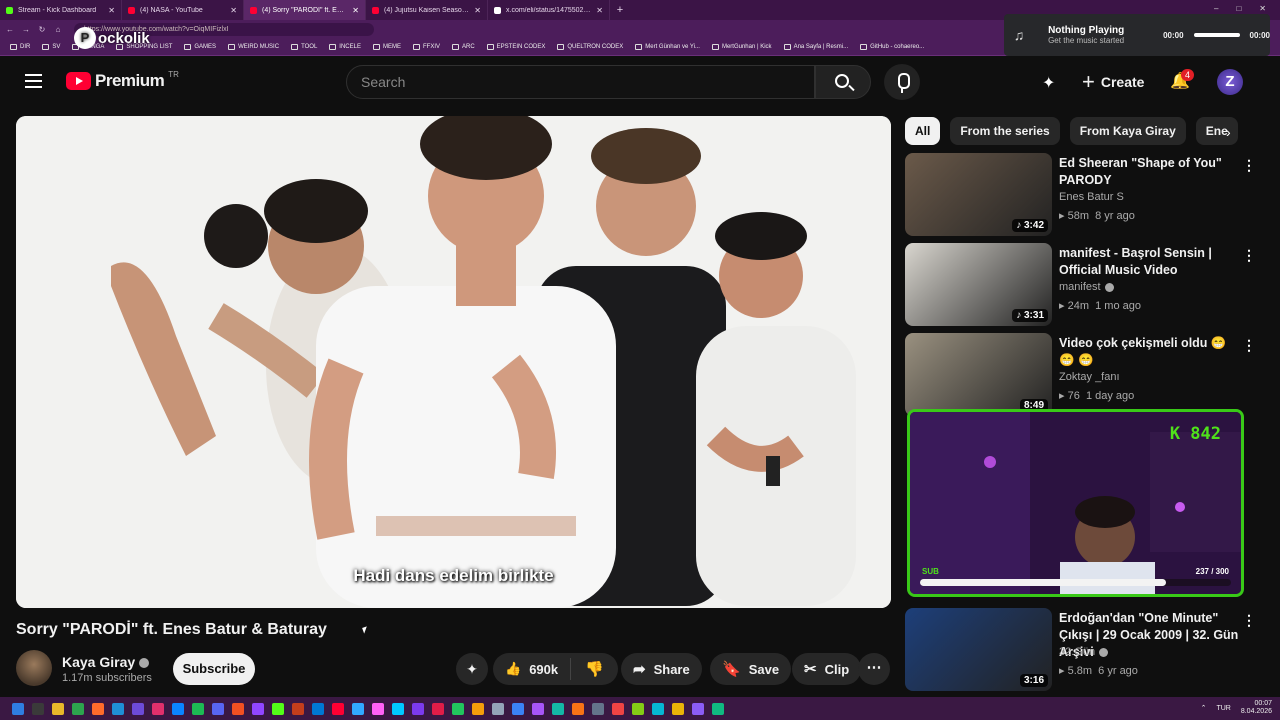  I want to click on voice-search-button, so click(902, 82).